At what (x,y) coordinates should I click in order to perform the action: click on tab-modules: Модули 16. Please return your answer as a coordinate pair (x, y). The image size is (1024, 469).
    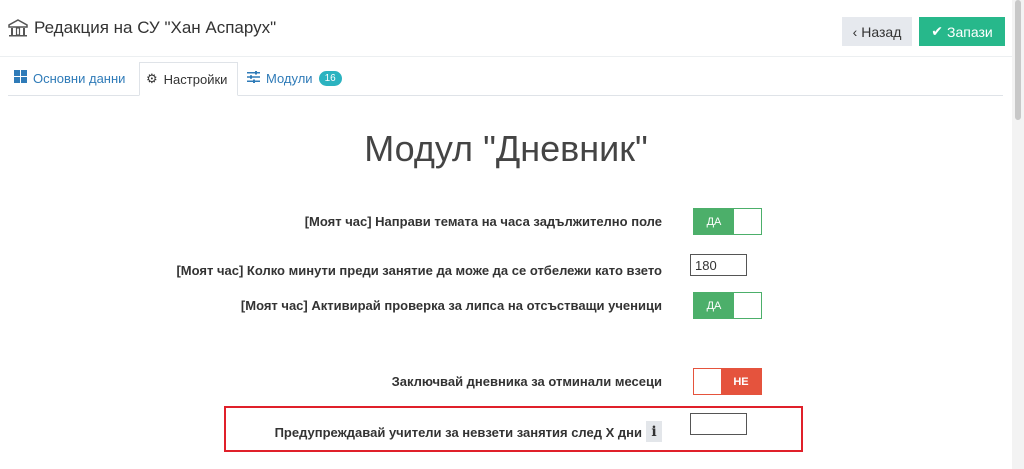
    Looking at the image, I should click on (296, 78).